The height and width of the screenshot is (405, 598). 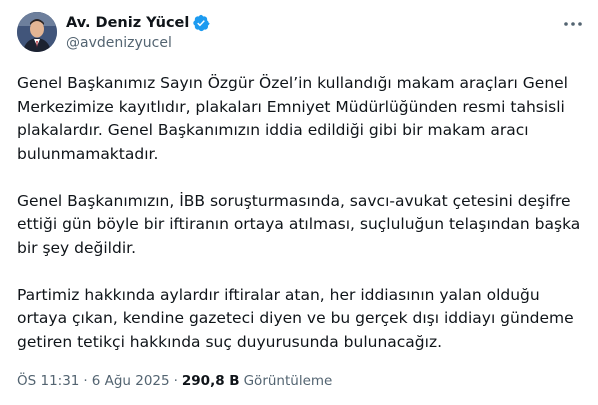 I want to click on tweet-date: 6 Ağu 2025, so click(x=131, y=381).